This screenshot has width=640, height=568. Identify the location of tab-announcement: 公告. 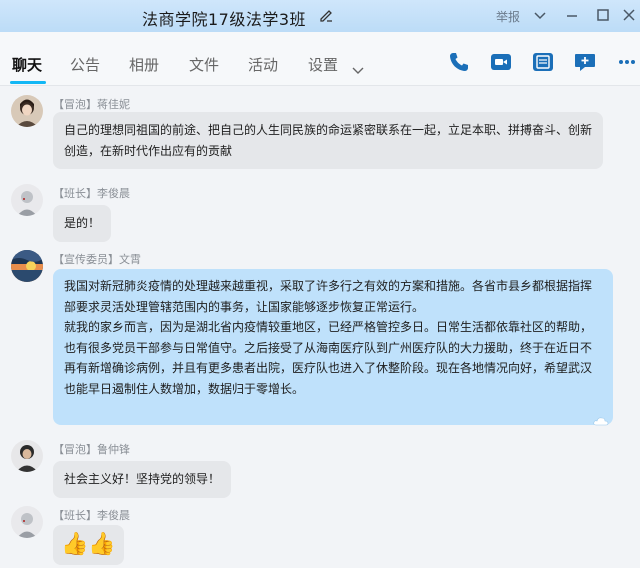
(85, 64).